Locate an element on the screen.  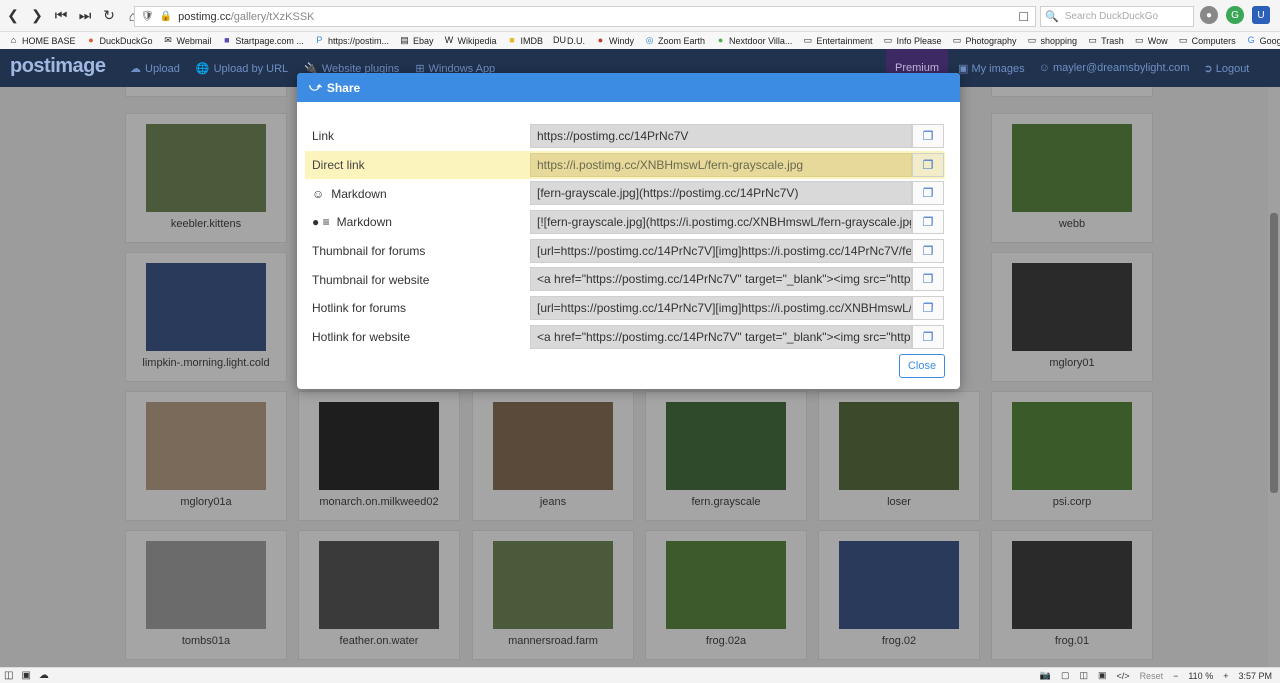
gallery-card: mglory01 is located at coordinates (1072, 317).